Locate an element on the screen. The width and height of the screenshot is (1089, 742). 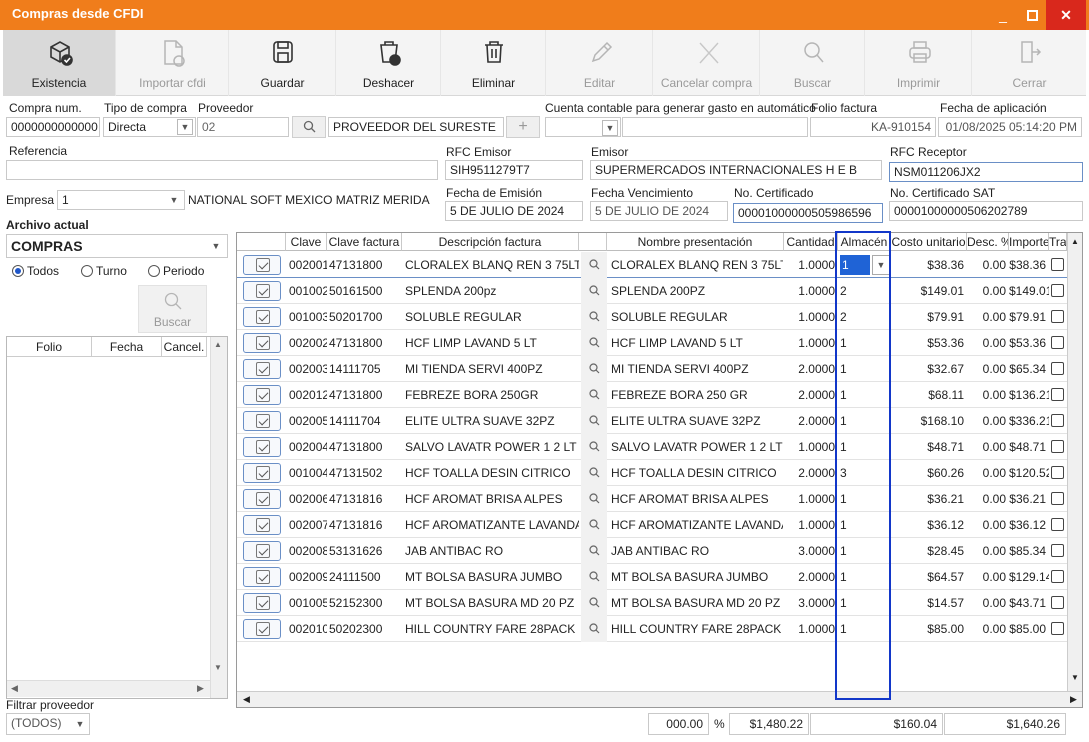
col-costo: Costo unitario is located at coordinates (929, 242).